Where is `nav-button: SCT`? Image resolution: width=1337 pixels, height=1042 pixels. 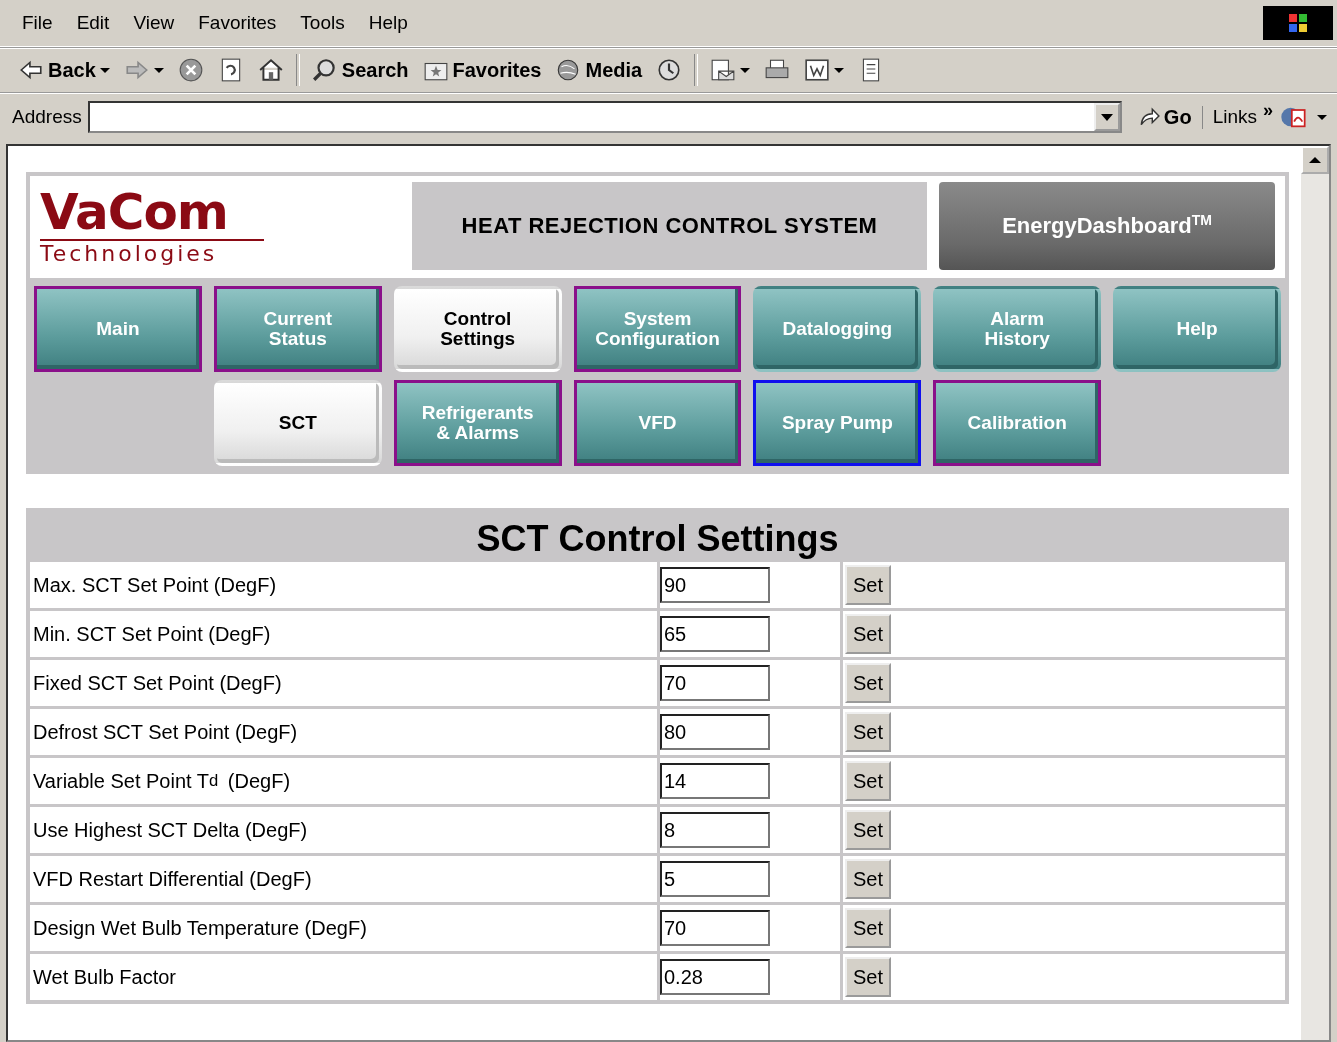
nav-button: SCT is located at coordinates (297, 423).